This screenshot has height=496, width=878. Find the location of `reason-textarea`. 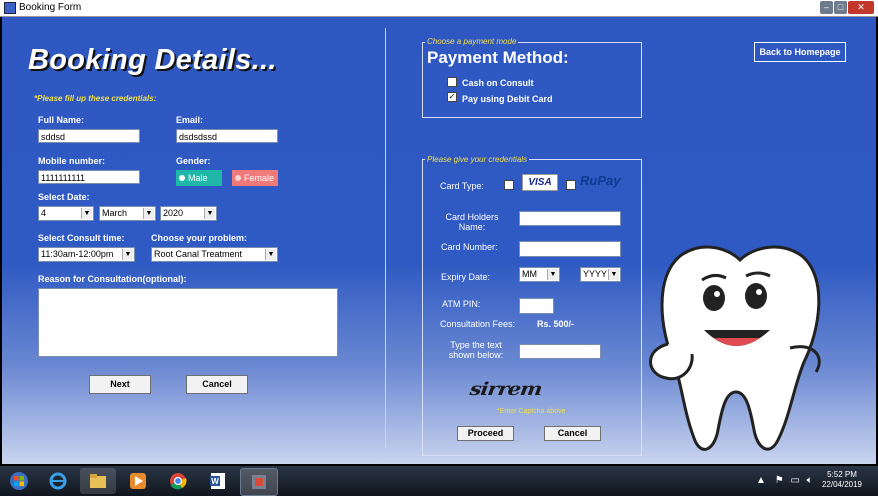

reason-textarea is located at coordinates (188, 322).